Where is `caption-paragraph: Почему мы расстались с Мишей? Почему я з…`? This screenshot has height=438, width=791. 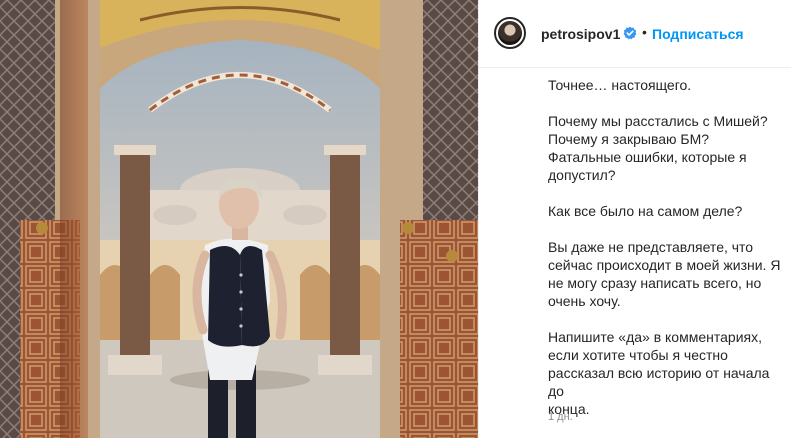 caption-paragraph: Почему мы расстались с Мишей? Почему я з… is located at coordinates (658, 148).